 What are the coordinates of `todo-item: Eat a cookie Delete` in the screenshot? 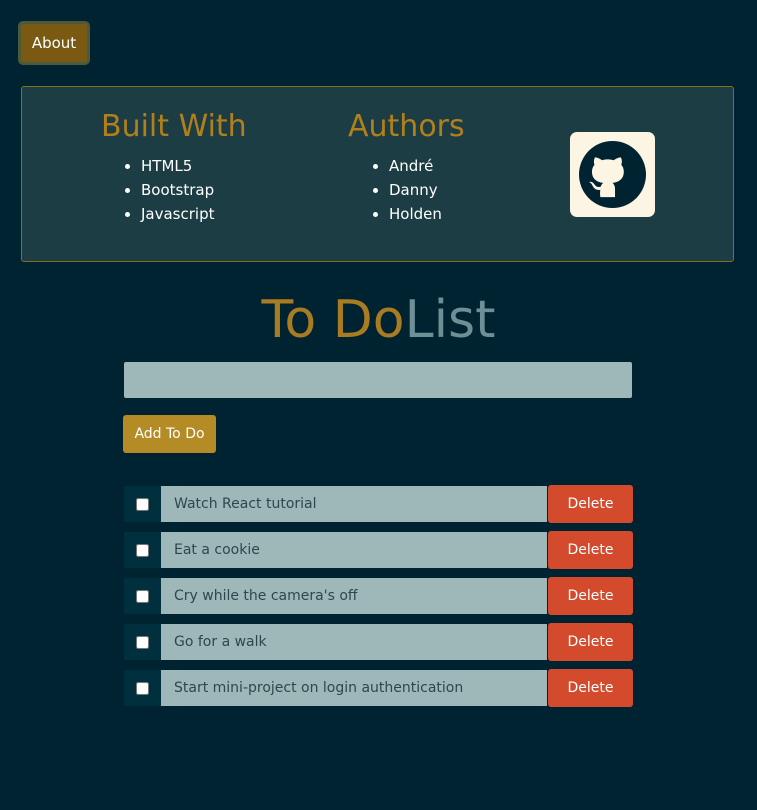 It's located at (379, 550).